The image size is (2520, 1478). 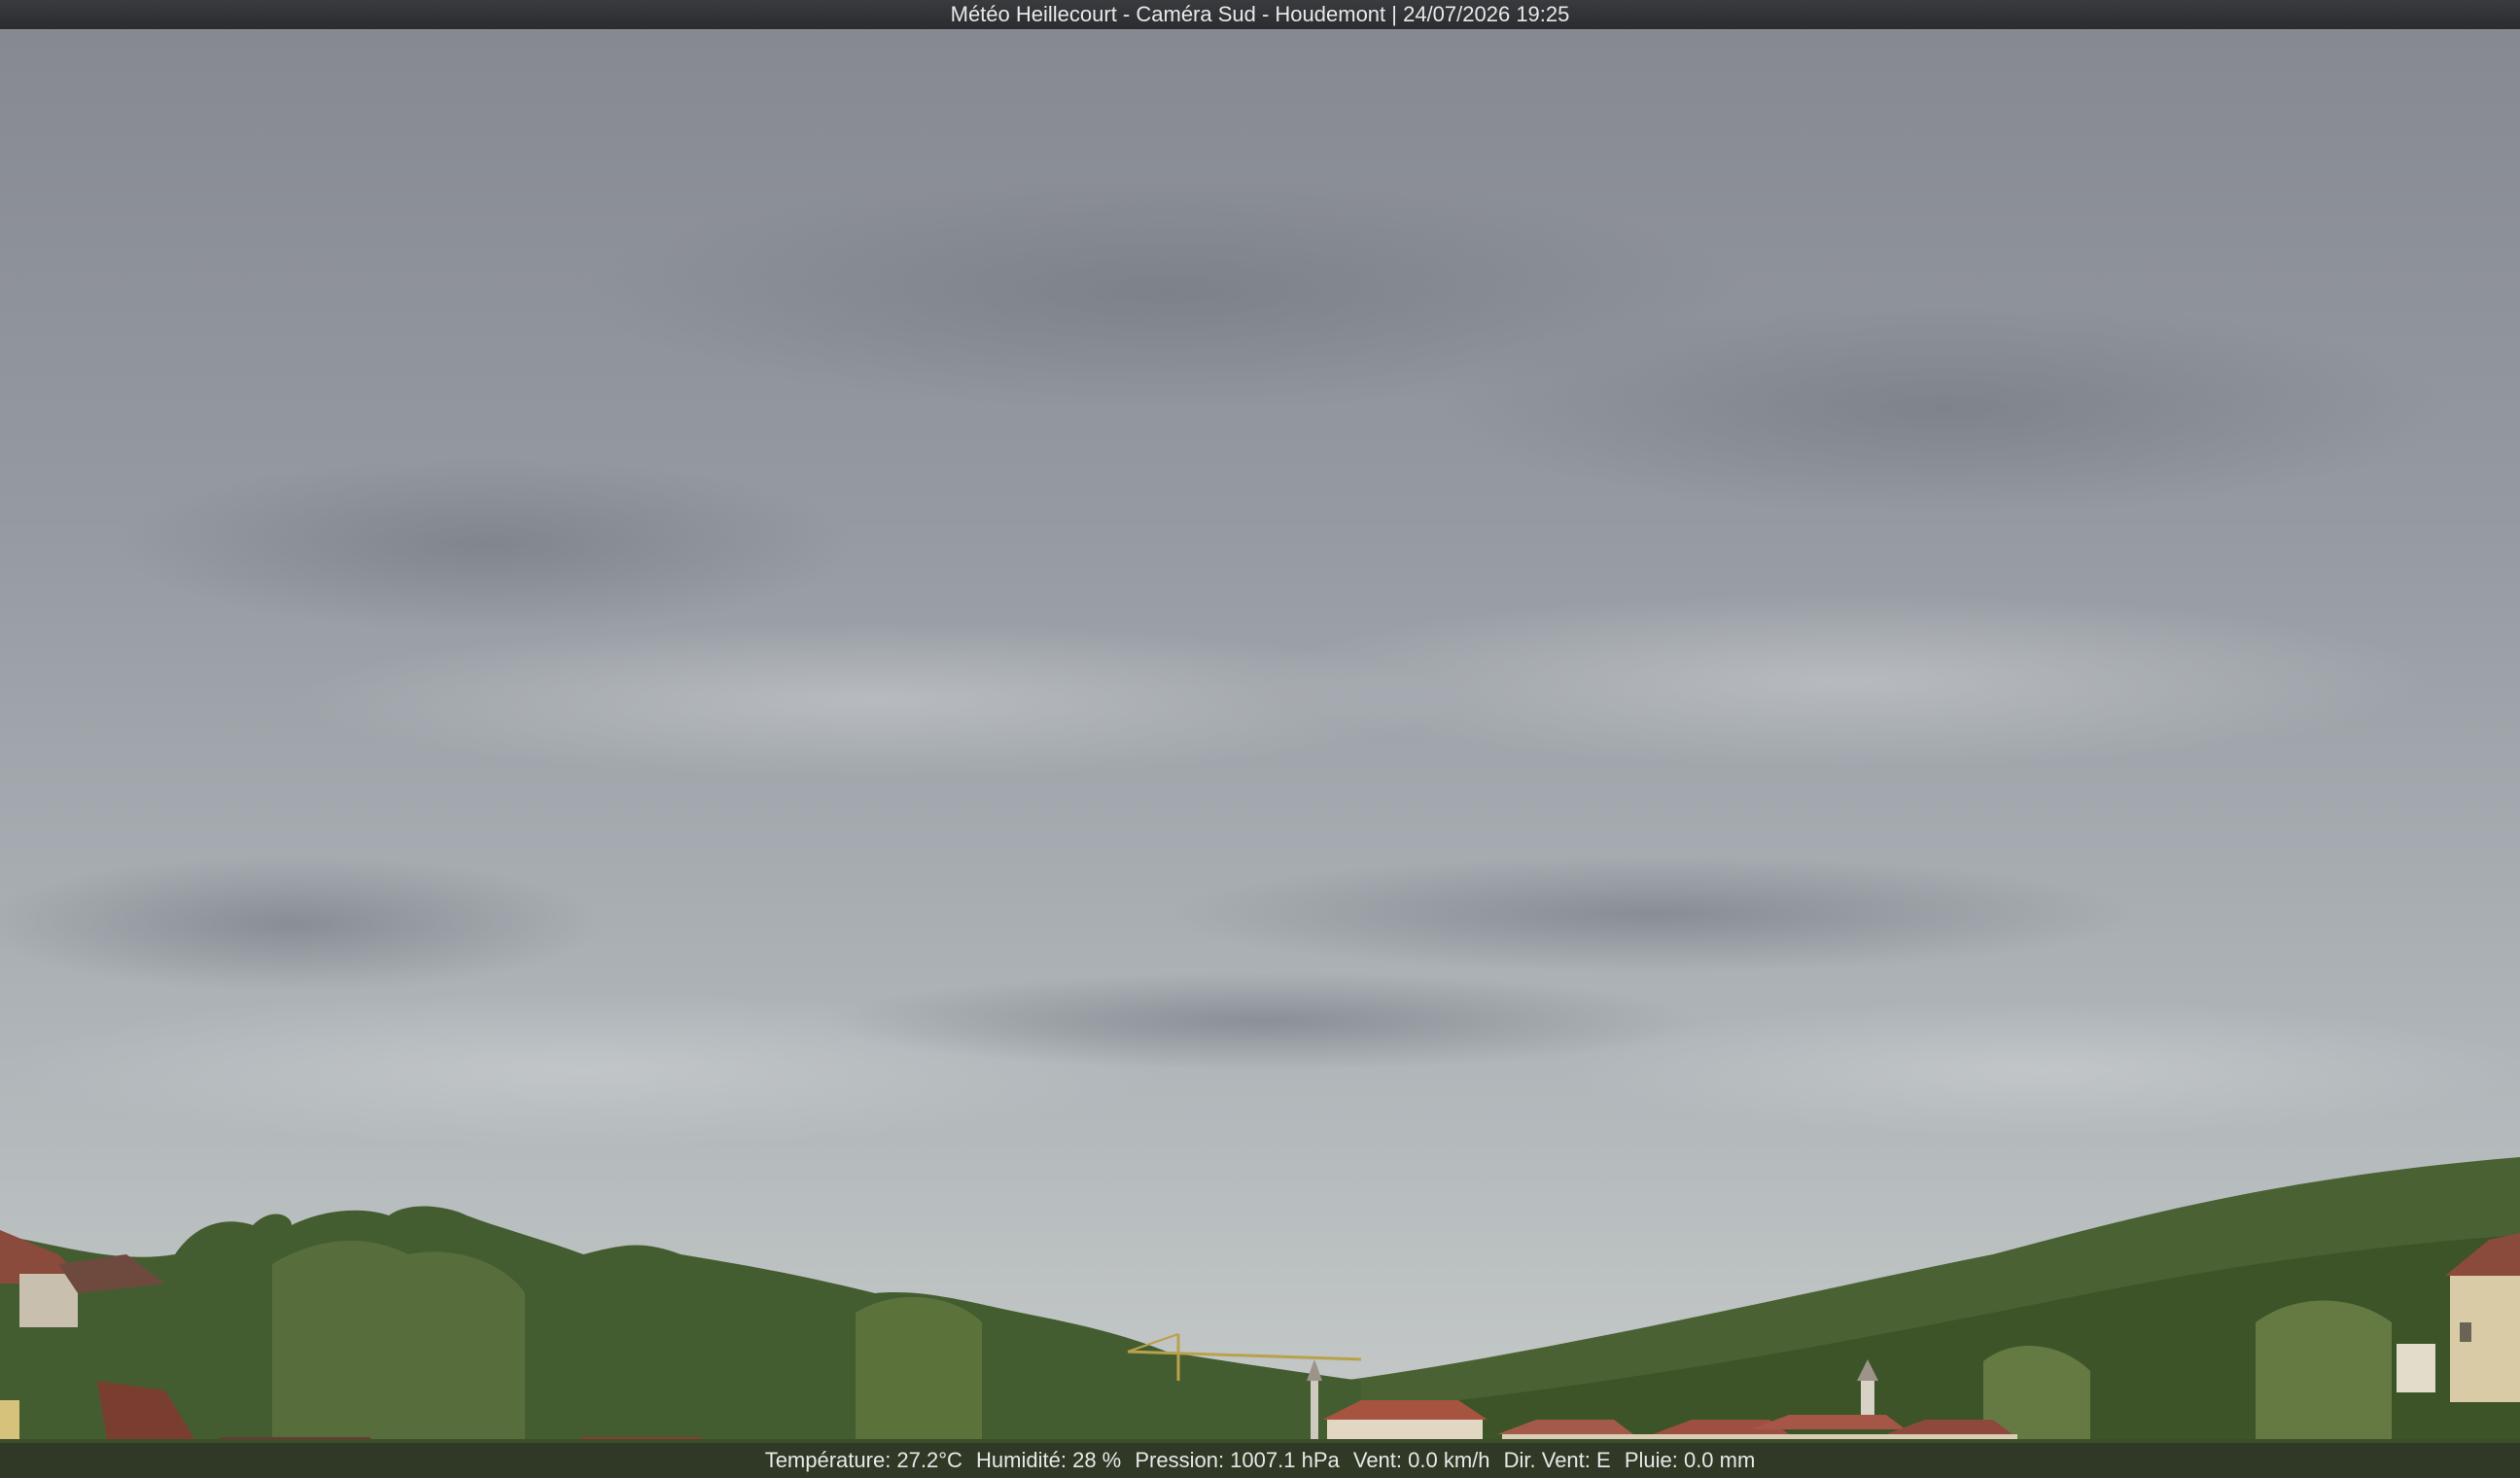 I want to click on wind-direction-readout: Dir. Vent: E, so click(x=1557, y=1460).